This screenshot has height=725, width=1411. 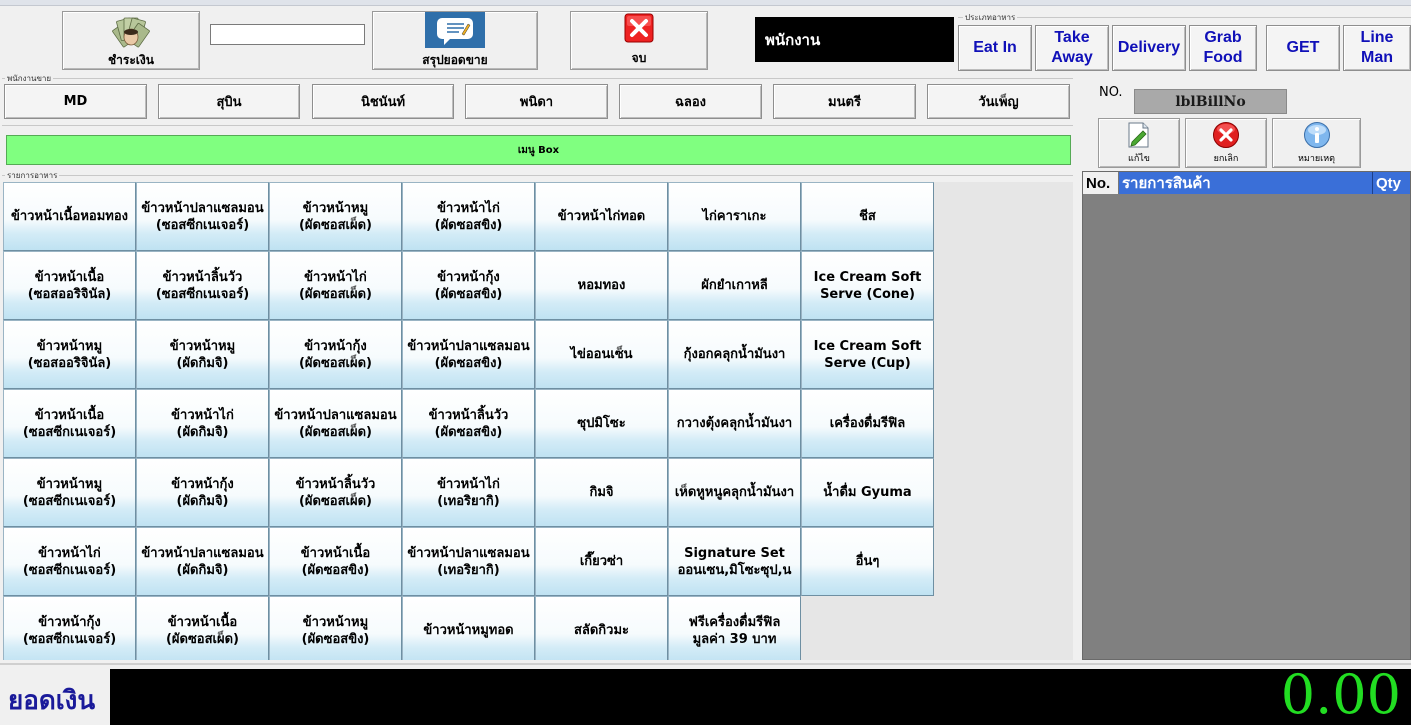 I want to click on menu-item: ข้าวหน้าปลาแซลมอน (เทอริยากิ), so click(x=468, y=561).